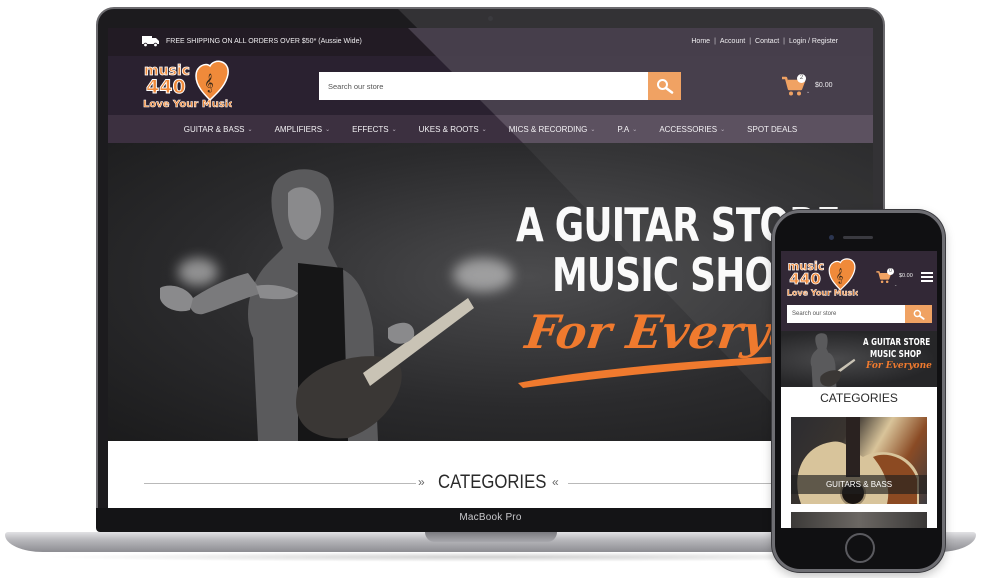 The width and height of the screenshot is (981, 578). Describe the element at coordinates (448, 129) in the screenshot. I see `nav-label: UKES & ROOTS` at that location.